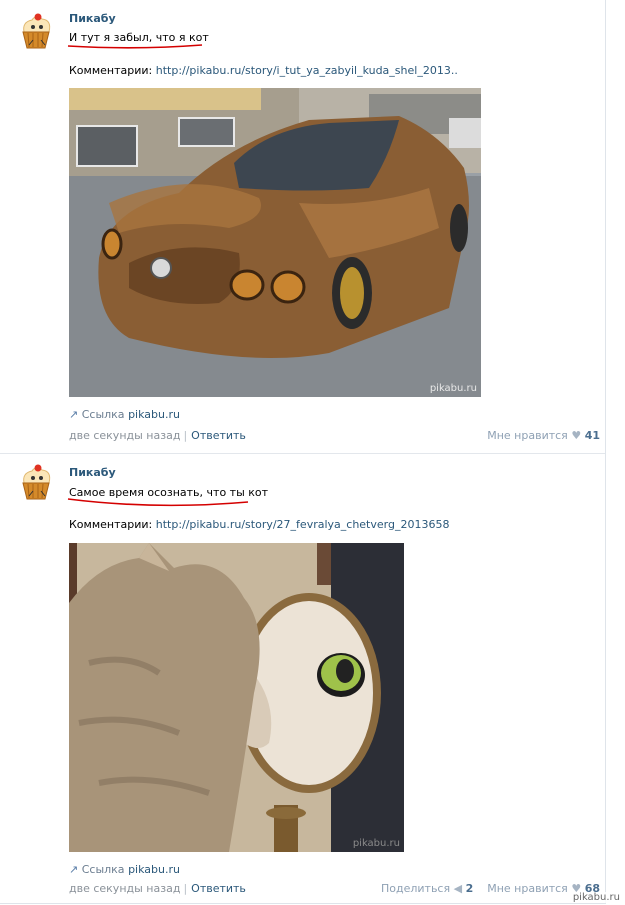  Describe the element at coordinates (458, 888) in the screenshot. I see `megaphone-icon: ◀` at that location.